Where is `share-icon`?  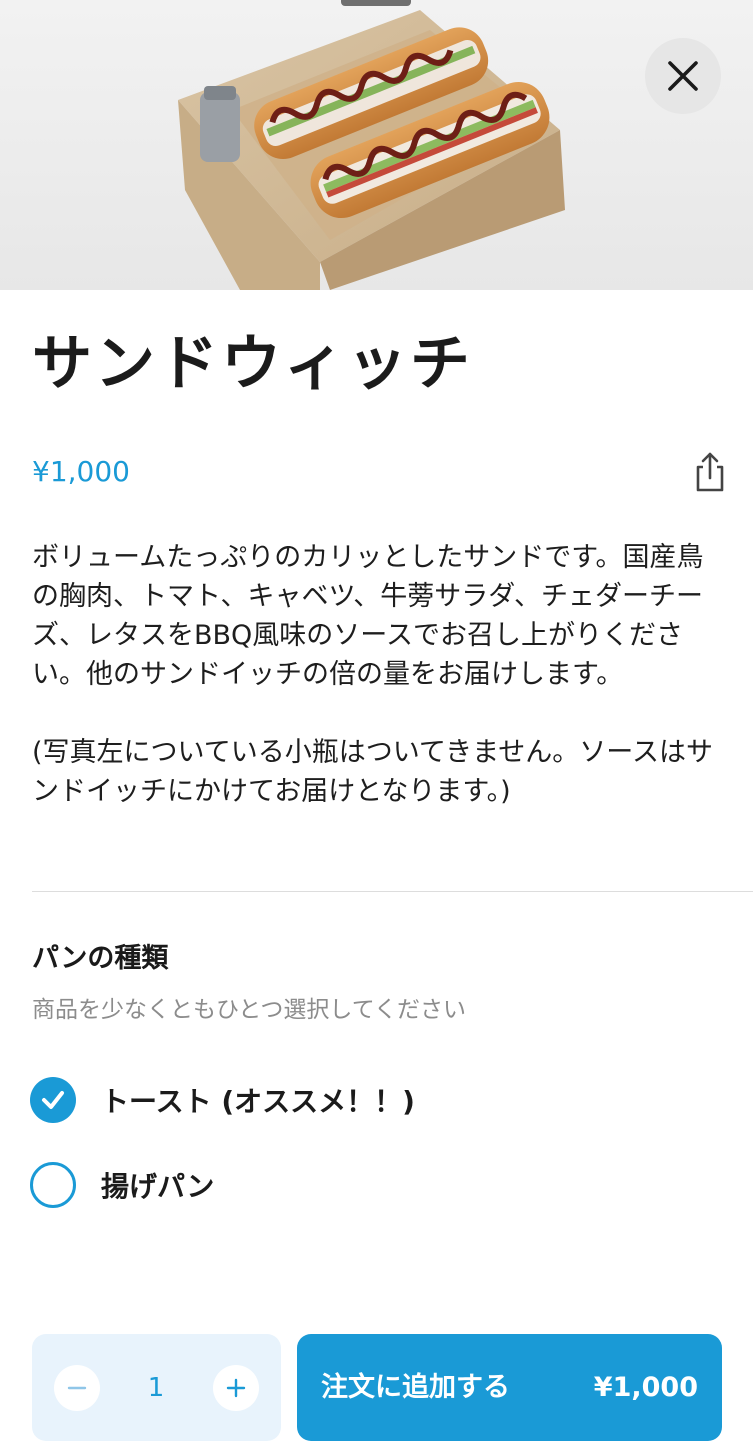
share-icon is located at coordinates (710, 472).